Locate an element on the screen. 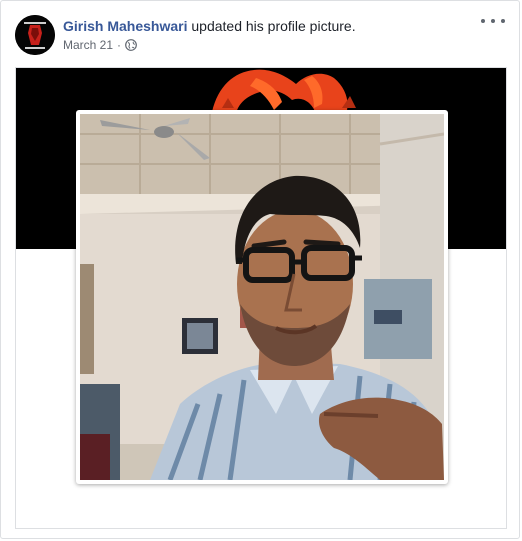  avatar is located at coordinates (35, 35).